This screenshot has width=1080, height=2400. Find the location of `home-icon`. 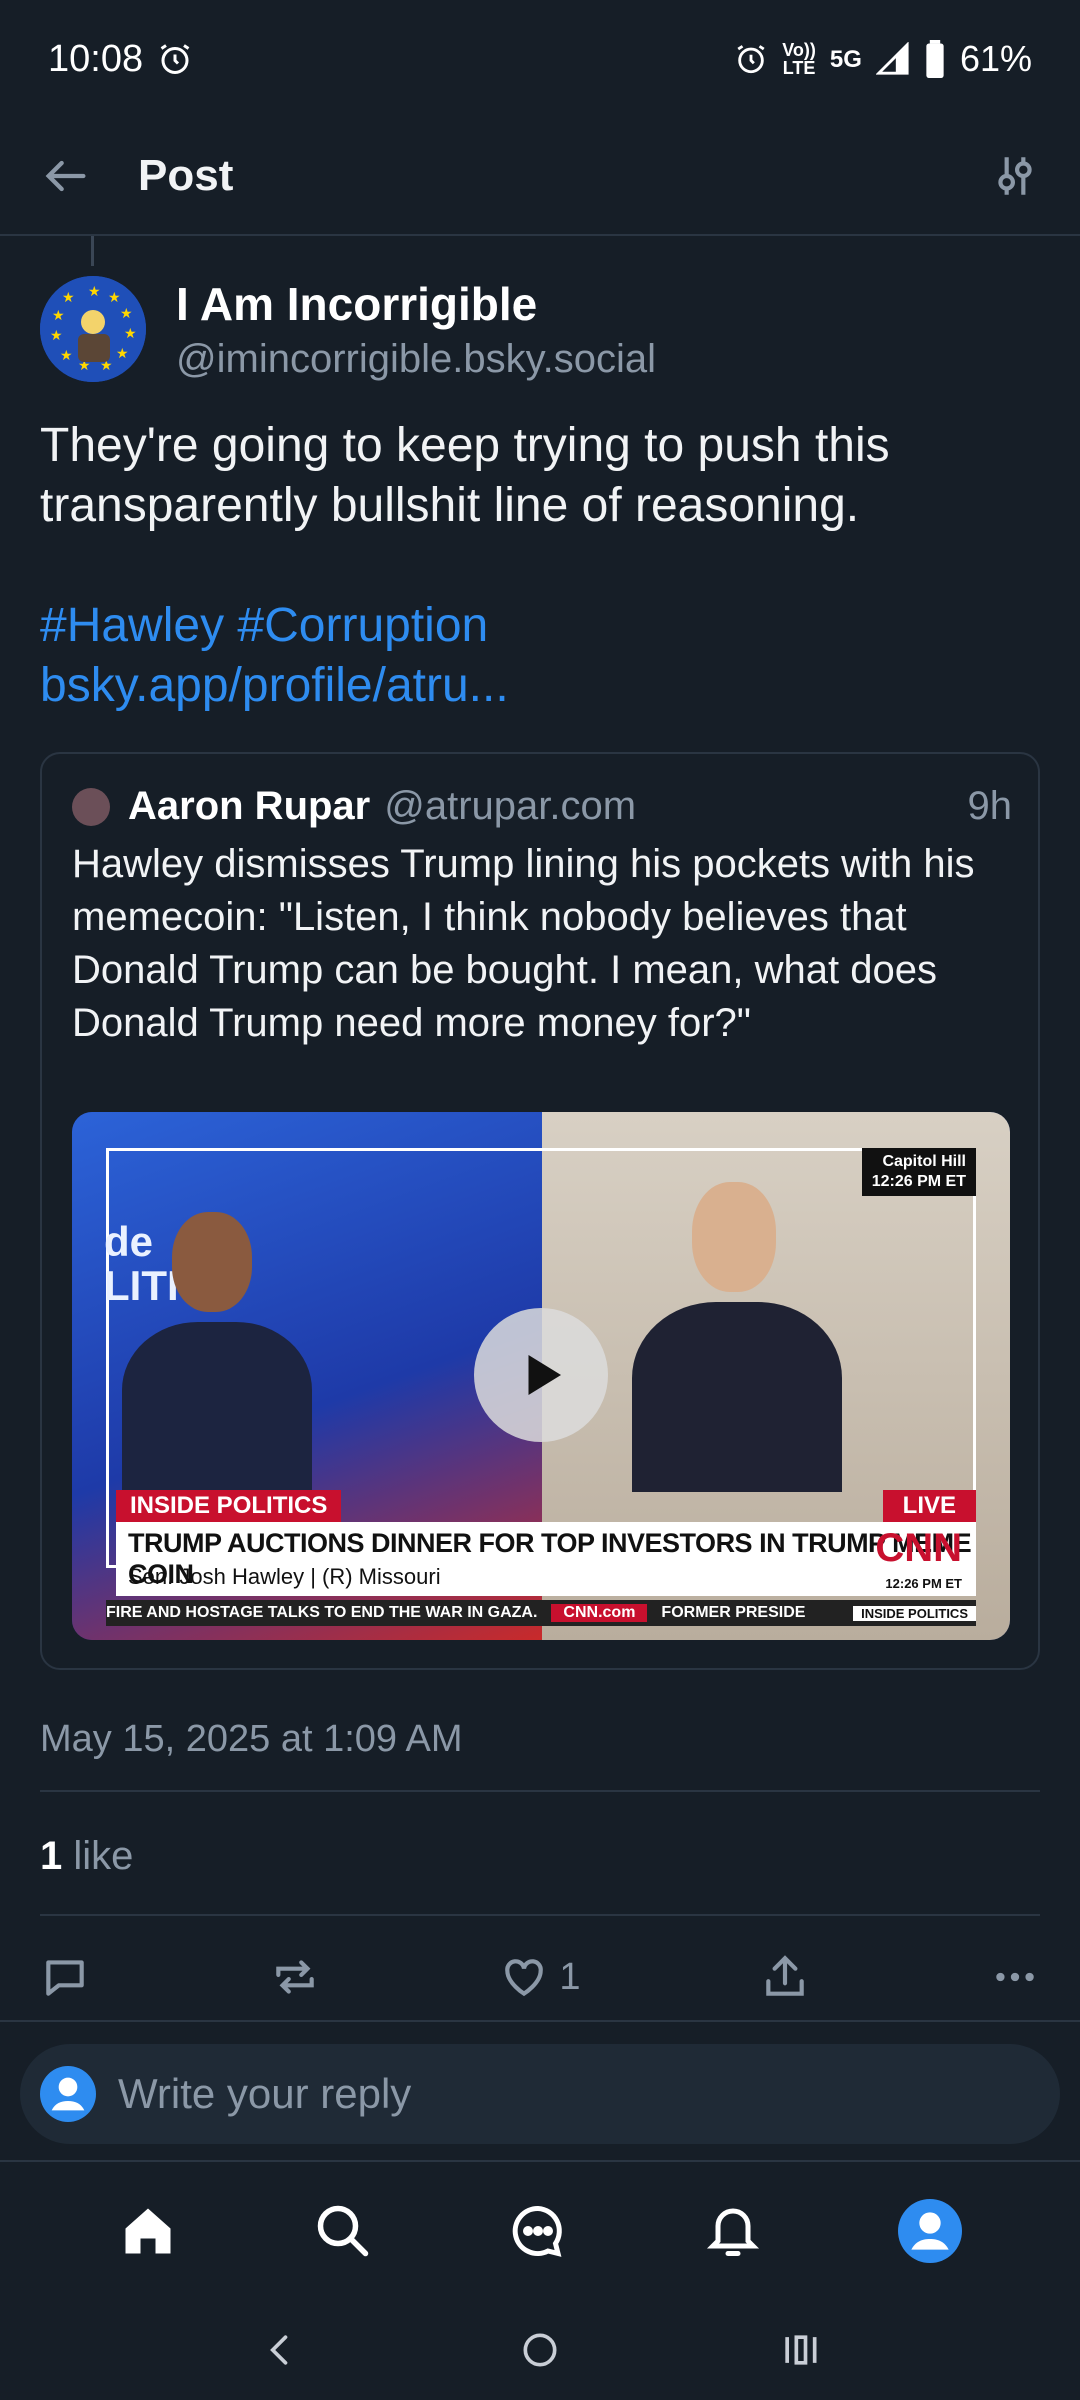

home-icon is located at coordinates (148, 2231).